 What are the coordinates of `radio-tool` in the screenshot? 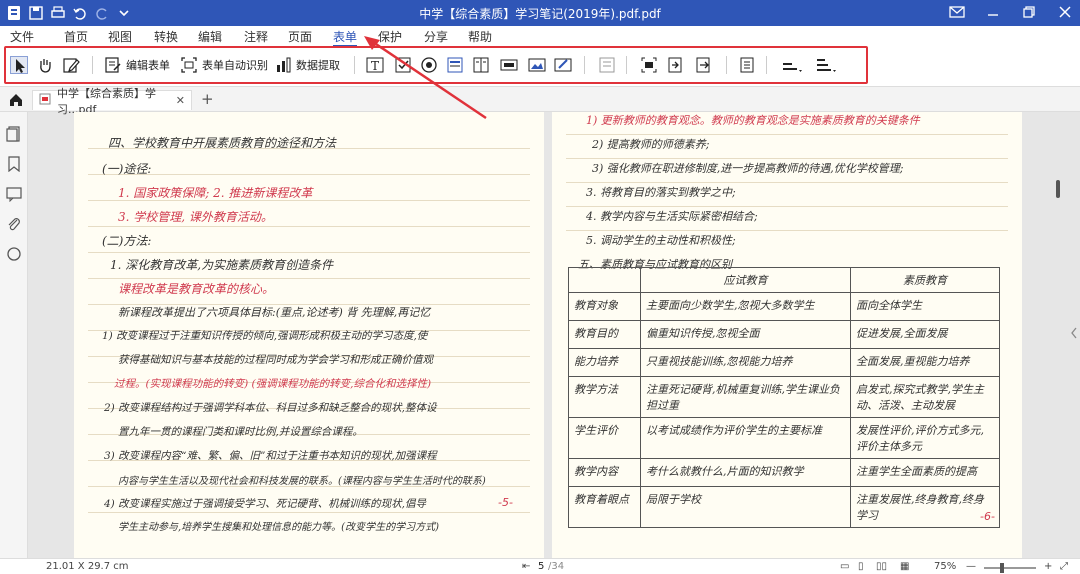 It's located at (429, 65).